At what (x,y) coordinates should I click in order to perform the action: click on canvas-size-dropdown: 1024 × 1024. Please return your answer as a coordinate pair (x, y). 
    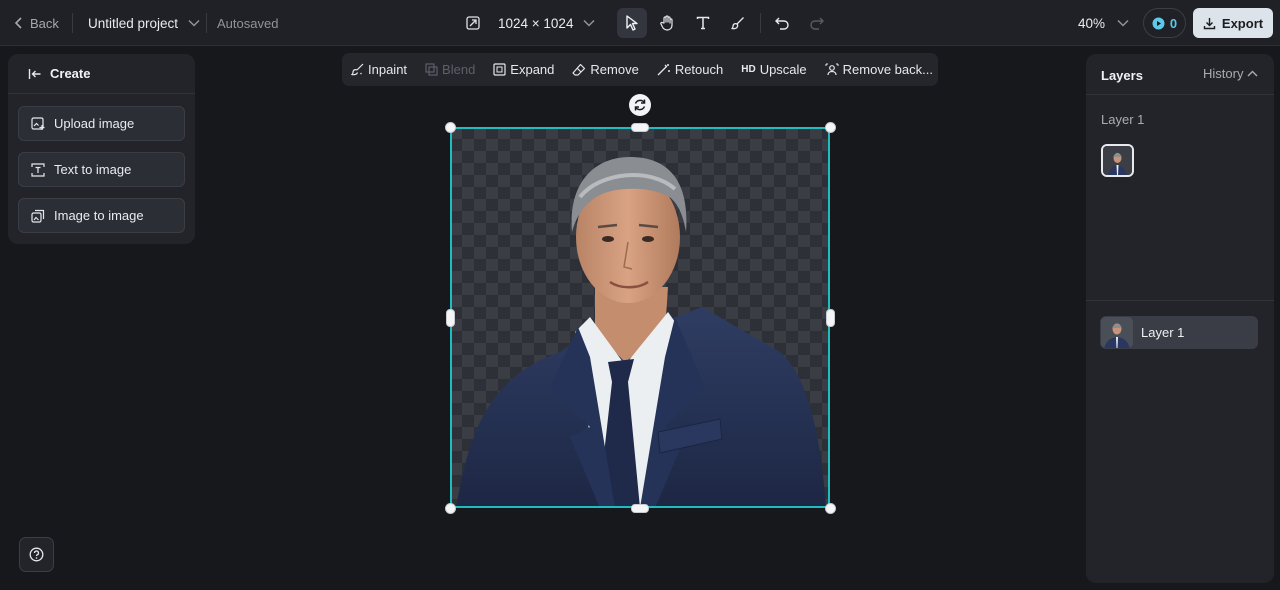
    Looking at the image, I should click on (530, 23).